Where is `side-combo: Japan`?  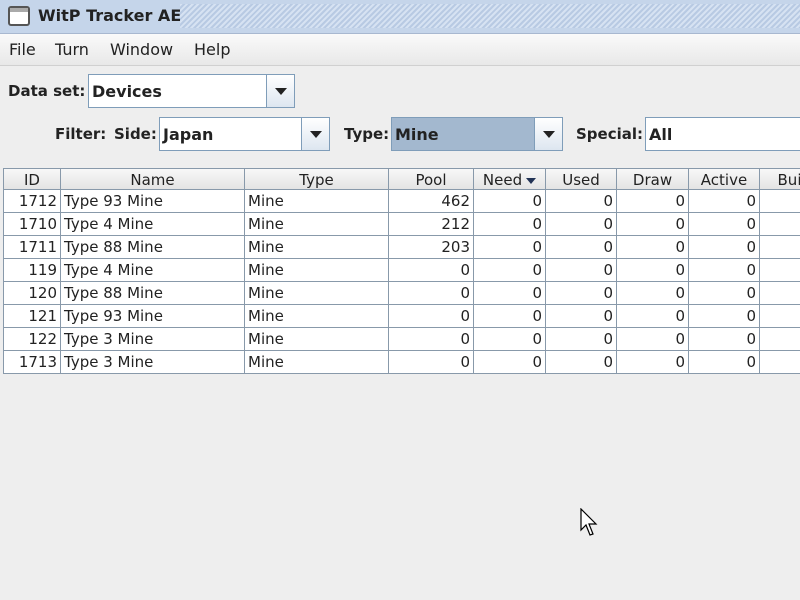
side-combo: Japan is located at coordinates (244, 134).